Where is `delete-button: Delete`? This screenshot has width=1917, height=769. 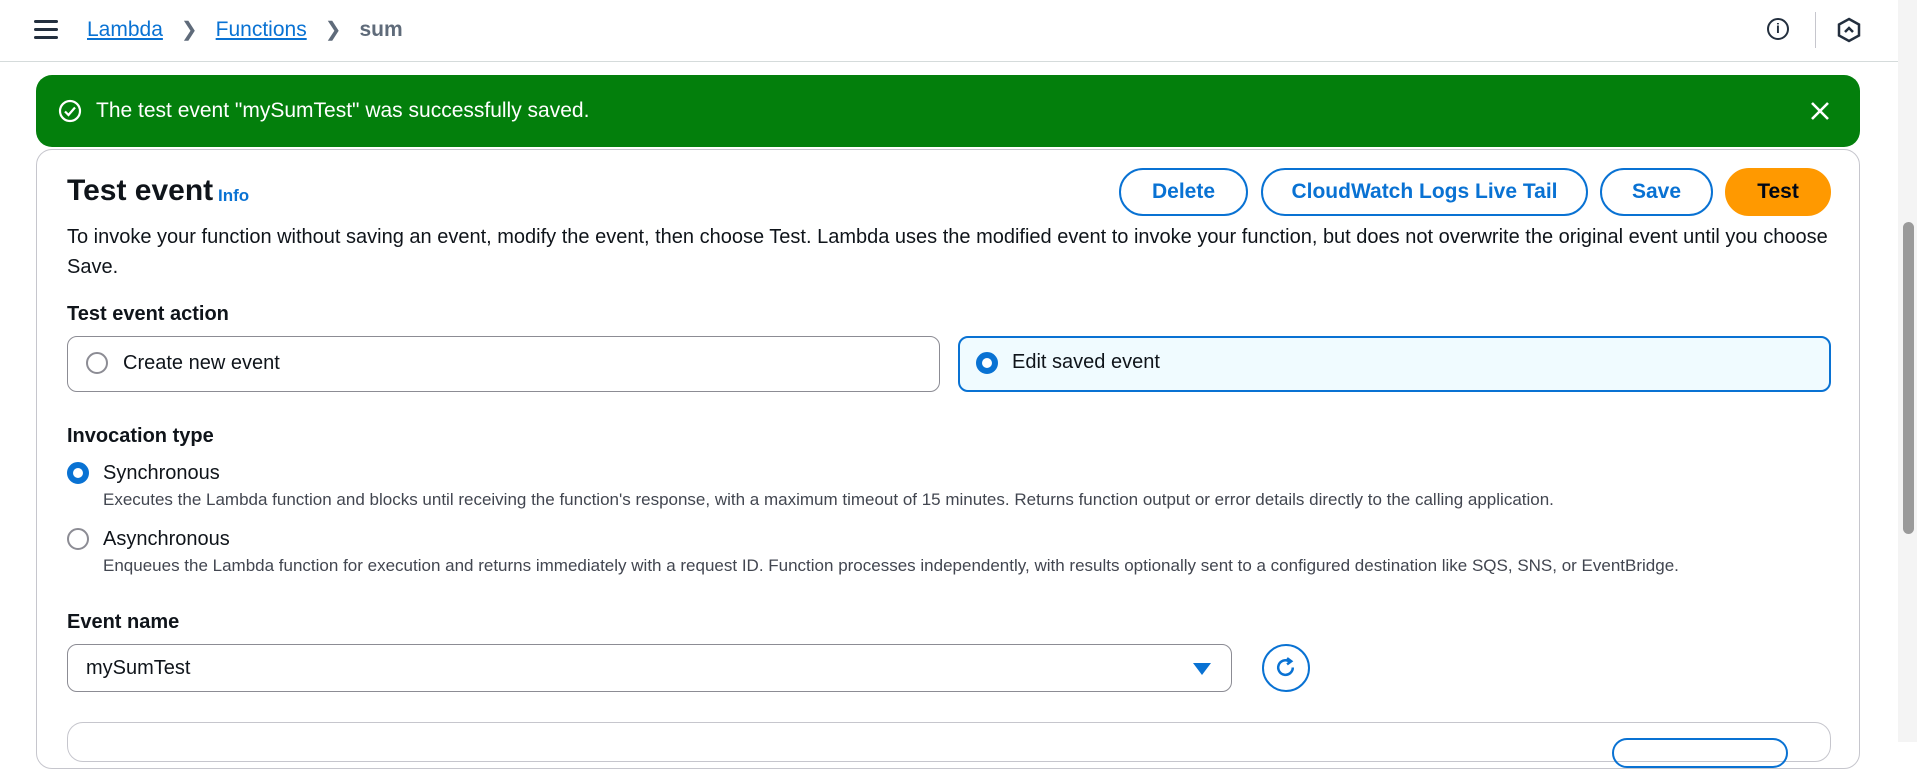
delete-button: Delete is located at coordinates (1183, 192).